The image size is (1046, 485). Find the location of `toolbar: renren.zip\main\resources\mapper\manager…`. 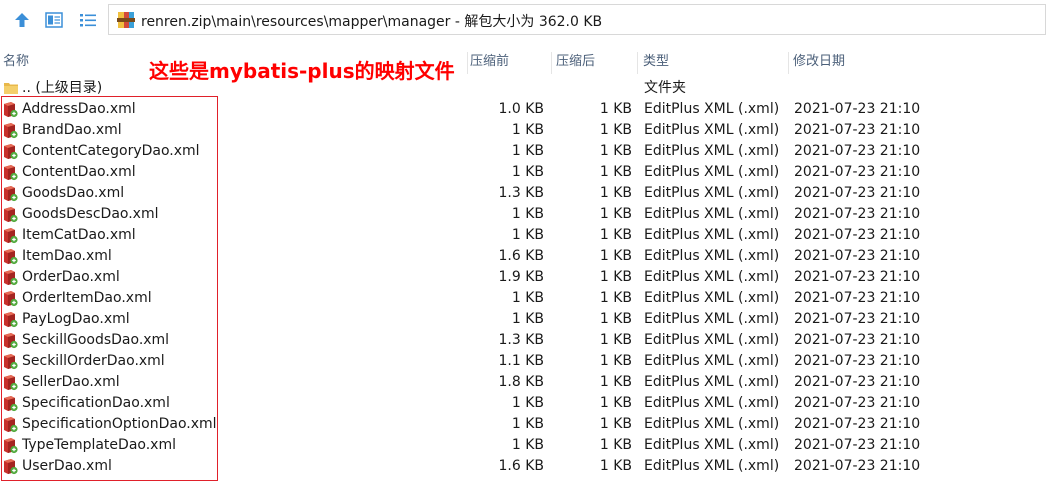

toolbar: renren.zip\main\resources\mapper\manager… is located at coordinates (523, 20).